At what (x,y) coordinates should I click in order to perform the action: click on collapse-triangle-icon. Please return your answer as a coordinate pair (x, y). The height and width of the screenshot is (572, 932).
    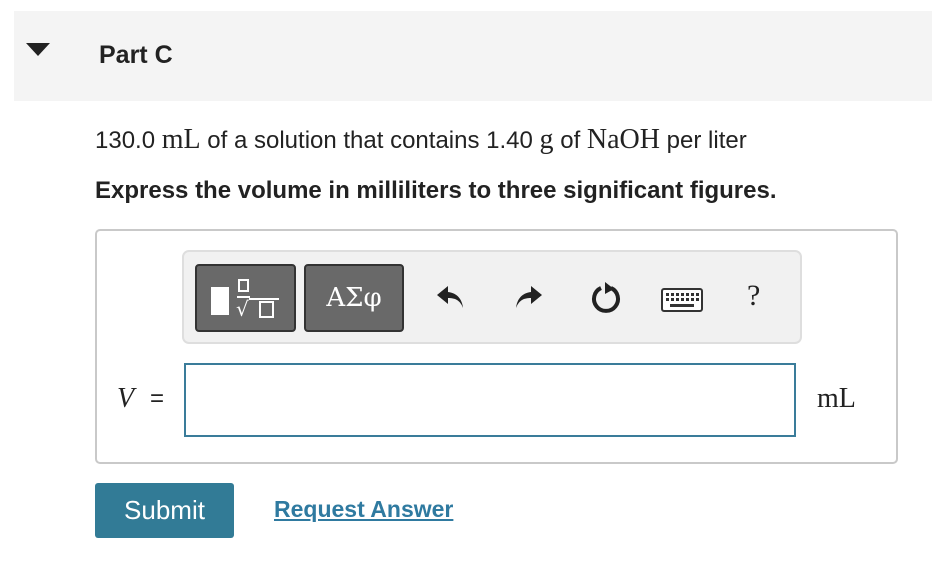
    Looking at the image, I should click on (38, 49).